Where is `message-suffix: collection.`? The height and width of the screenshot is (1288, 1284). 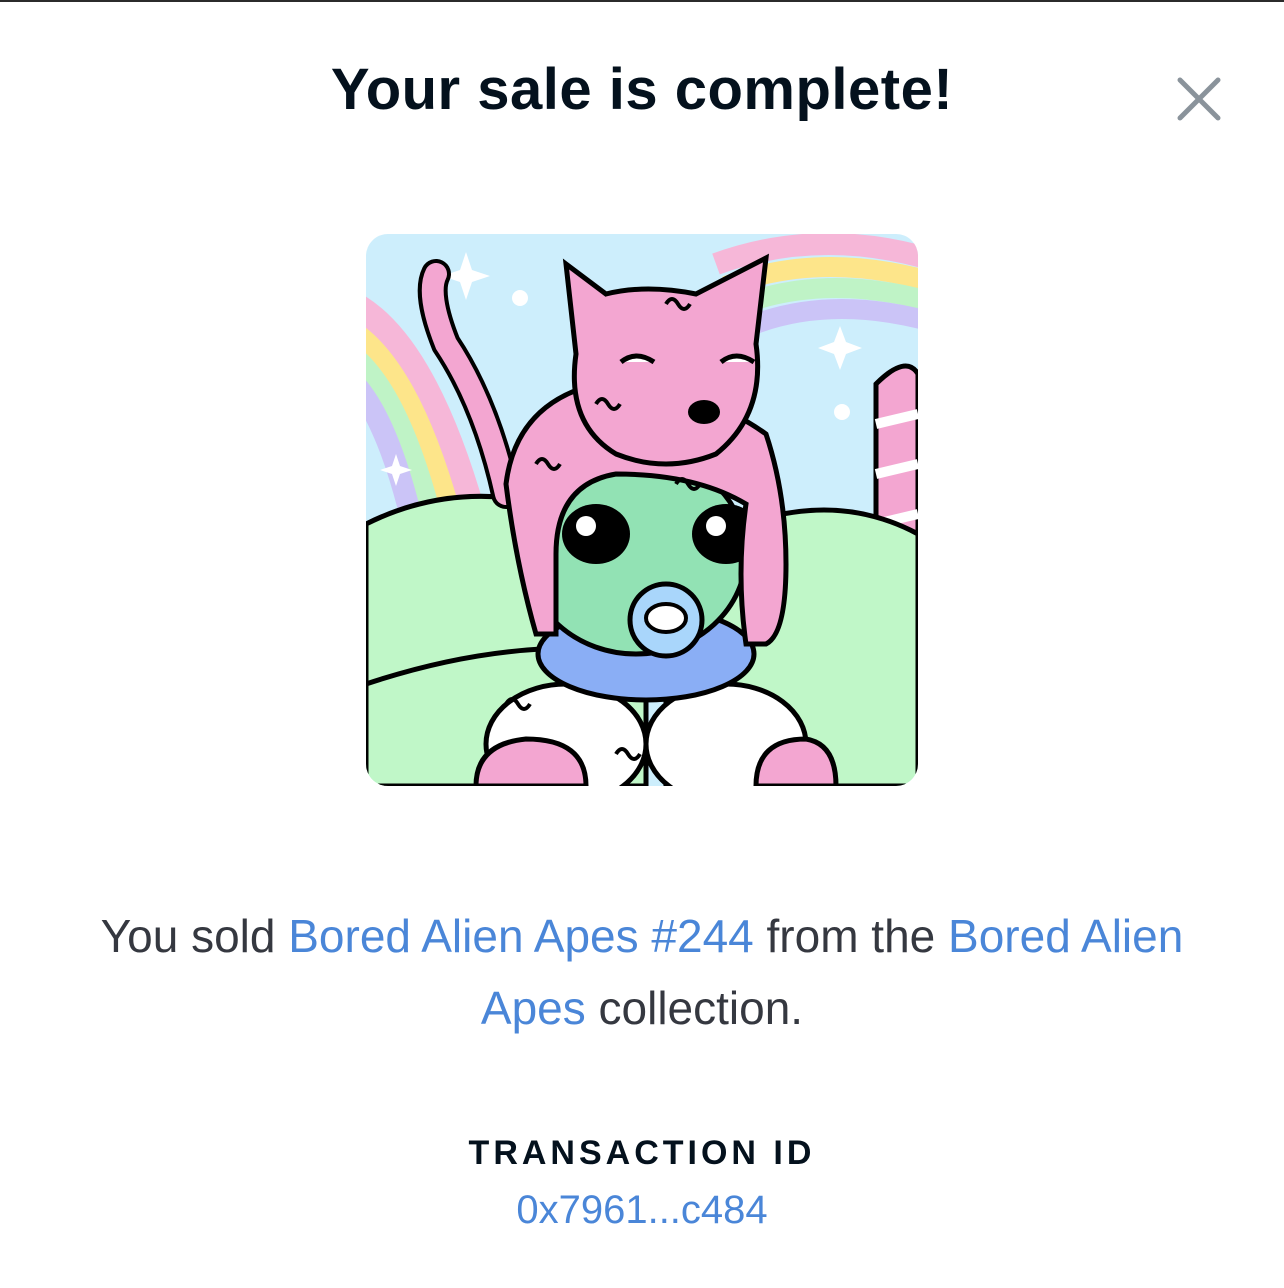 message-suffix: collection. is located at coordinates (694, 1008).